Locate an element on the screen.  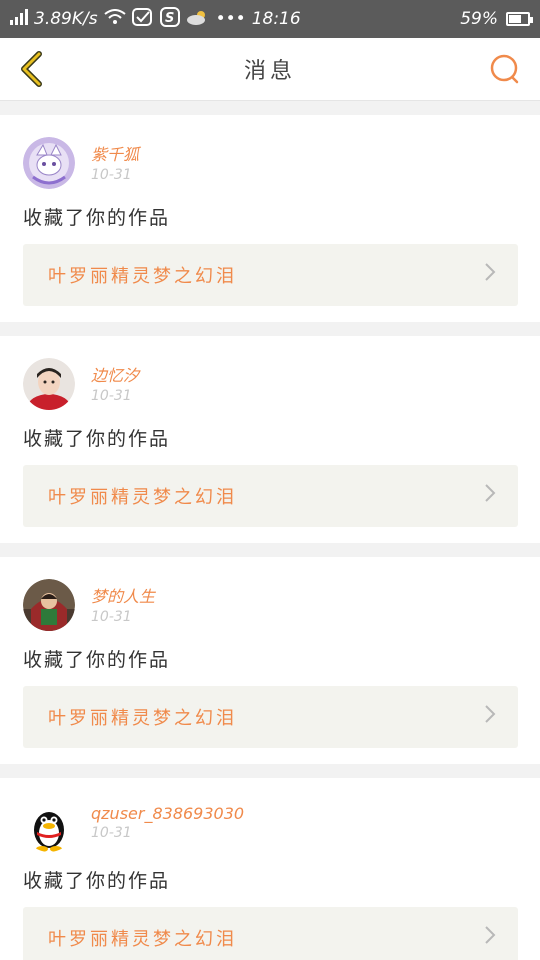
status-bar: 3.89K/s S ••• 18:16 59% is located at coordinates (270, 19).